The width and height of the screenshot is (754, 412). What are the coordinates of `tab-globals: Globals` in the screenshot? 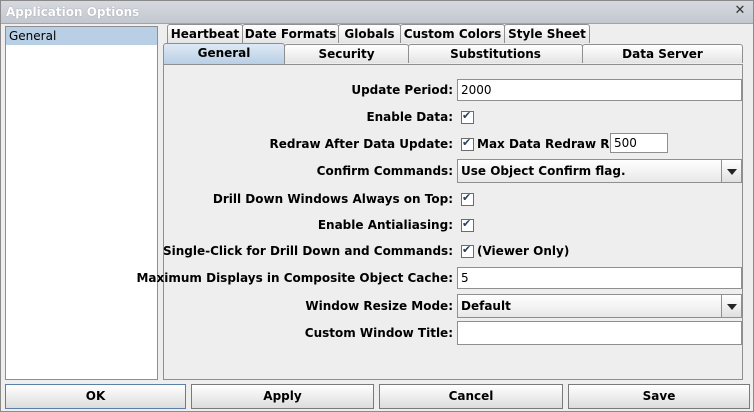 It's located at (369, 33).